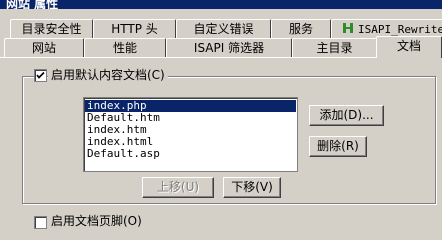 The width and height of the screenshot is (442, 240). I want to click on isapi-rewrite-icon, so click(348, 30).